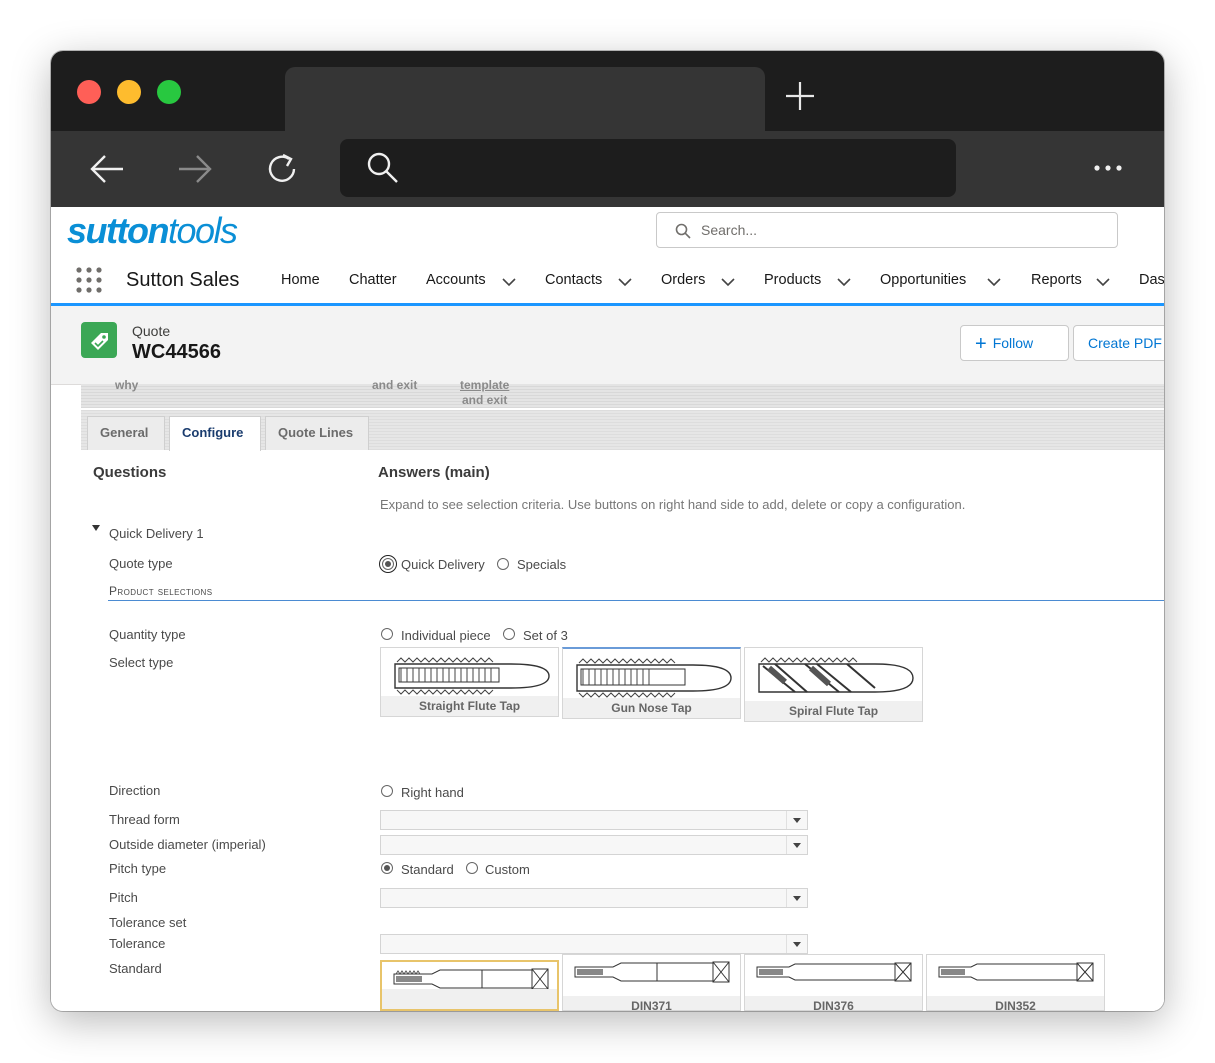 This screenshot has height=1063, width=1215. I want to click on tap-type-card: Spiral Flute Tap, so click(833, 684).